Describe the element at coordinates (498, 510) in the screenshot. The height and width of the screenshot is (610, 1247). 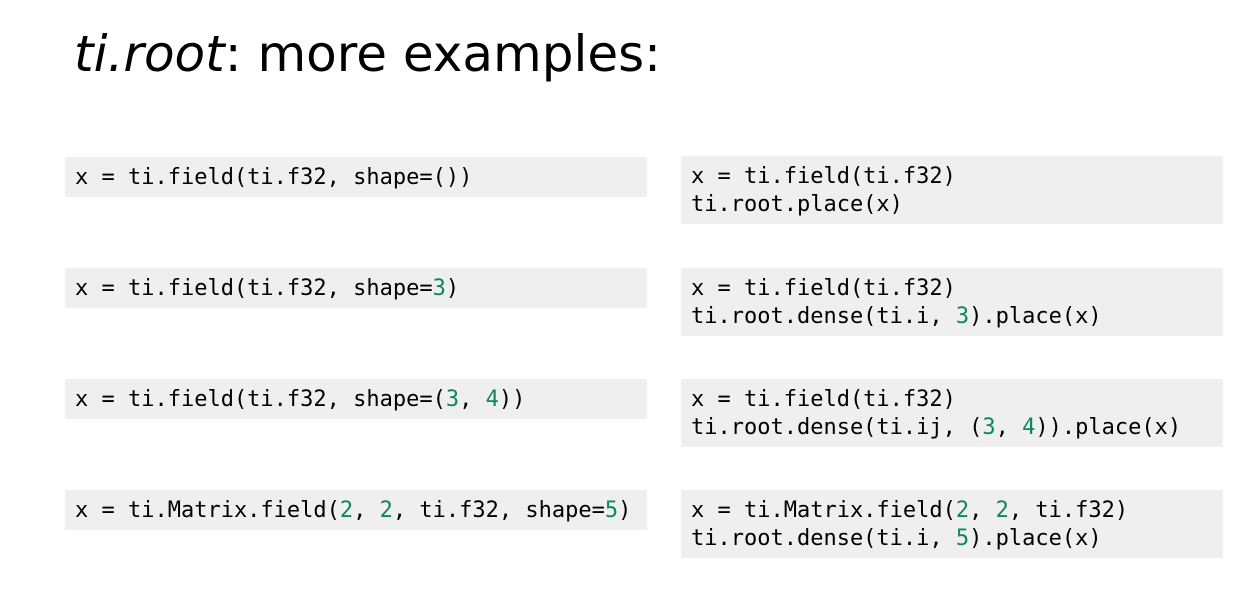
I see `code-text: , ti.f32, shape=` at that location.